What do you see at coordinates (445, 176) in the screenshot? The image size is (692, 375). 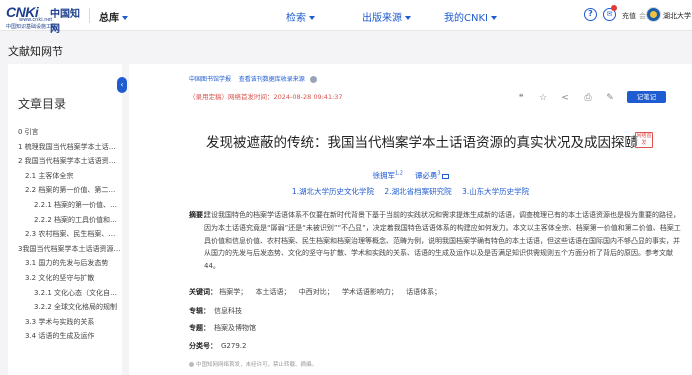 I see `email-icon` at bounding box center [445, 176].